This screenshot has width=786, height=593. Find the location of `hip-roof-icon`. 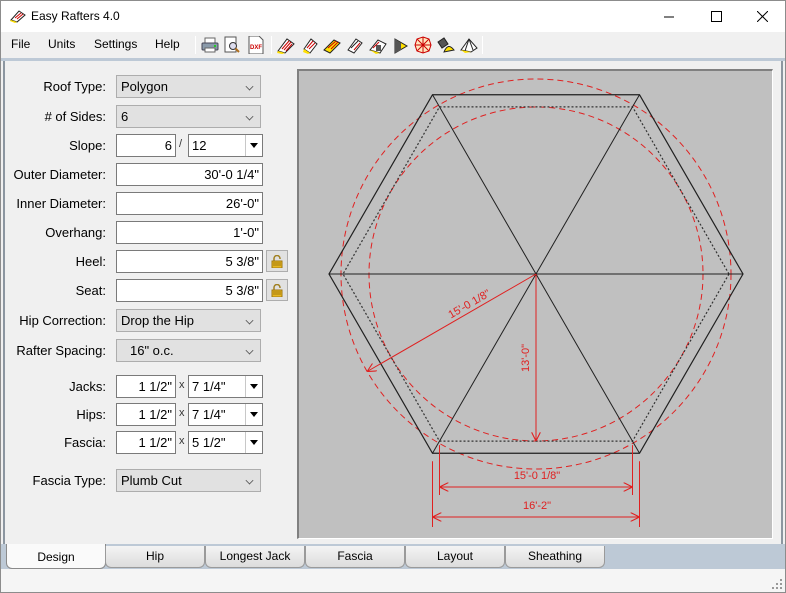

hip-roof-icon is located at coordinates (310, 45).